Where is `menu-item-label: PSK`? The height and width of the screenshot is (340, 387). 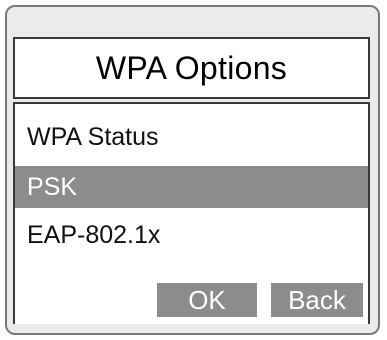 menu-item-label: PSK is located at coordinates (52, 186).